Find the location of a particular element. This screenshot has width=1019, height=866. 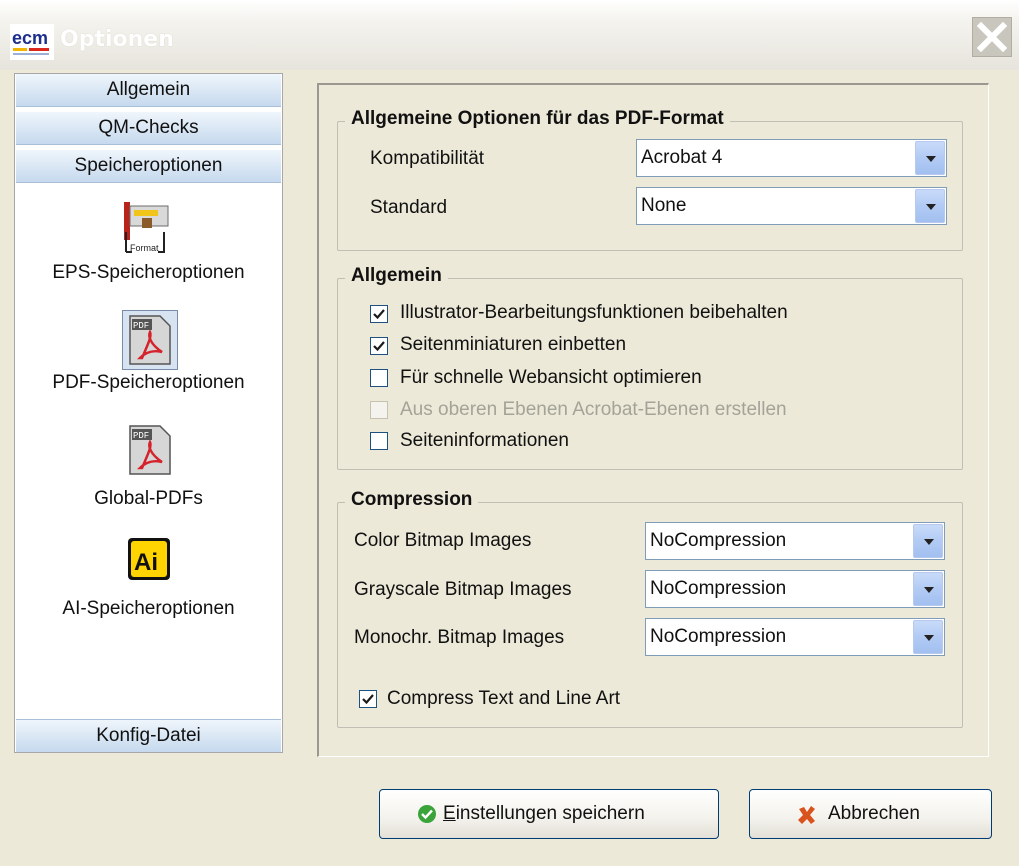

page-thumbnails-checkbox is located at coordinates (379, 346).